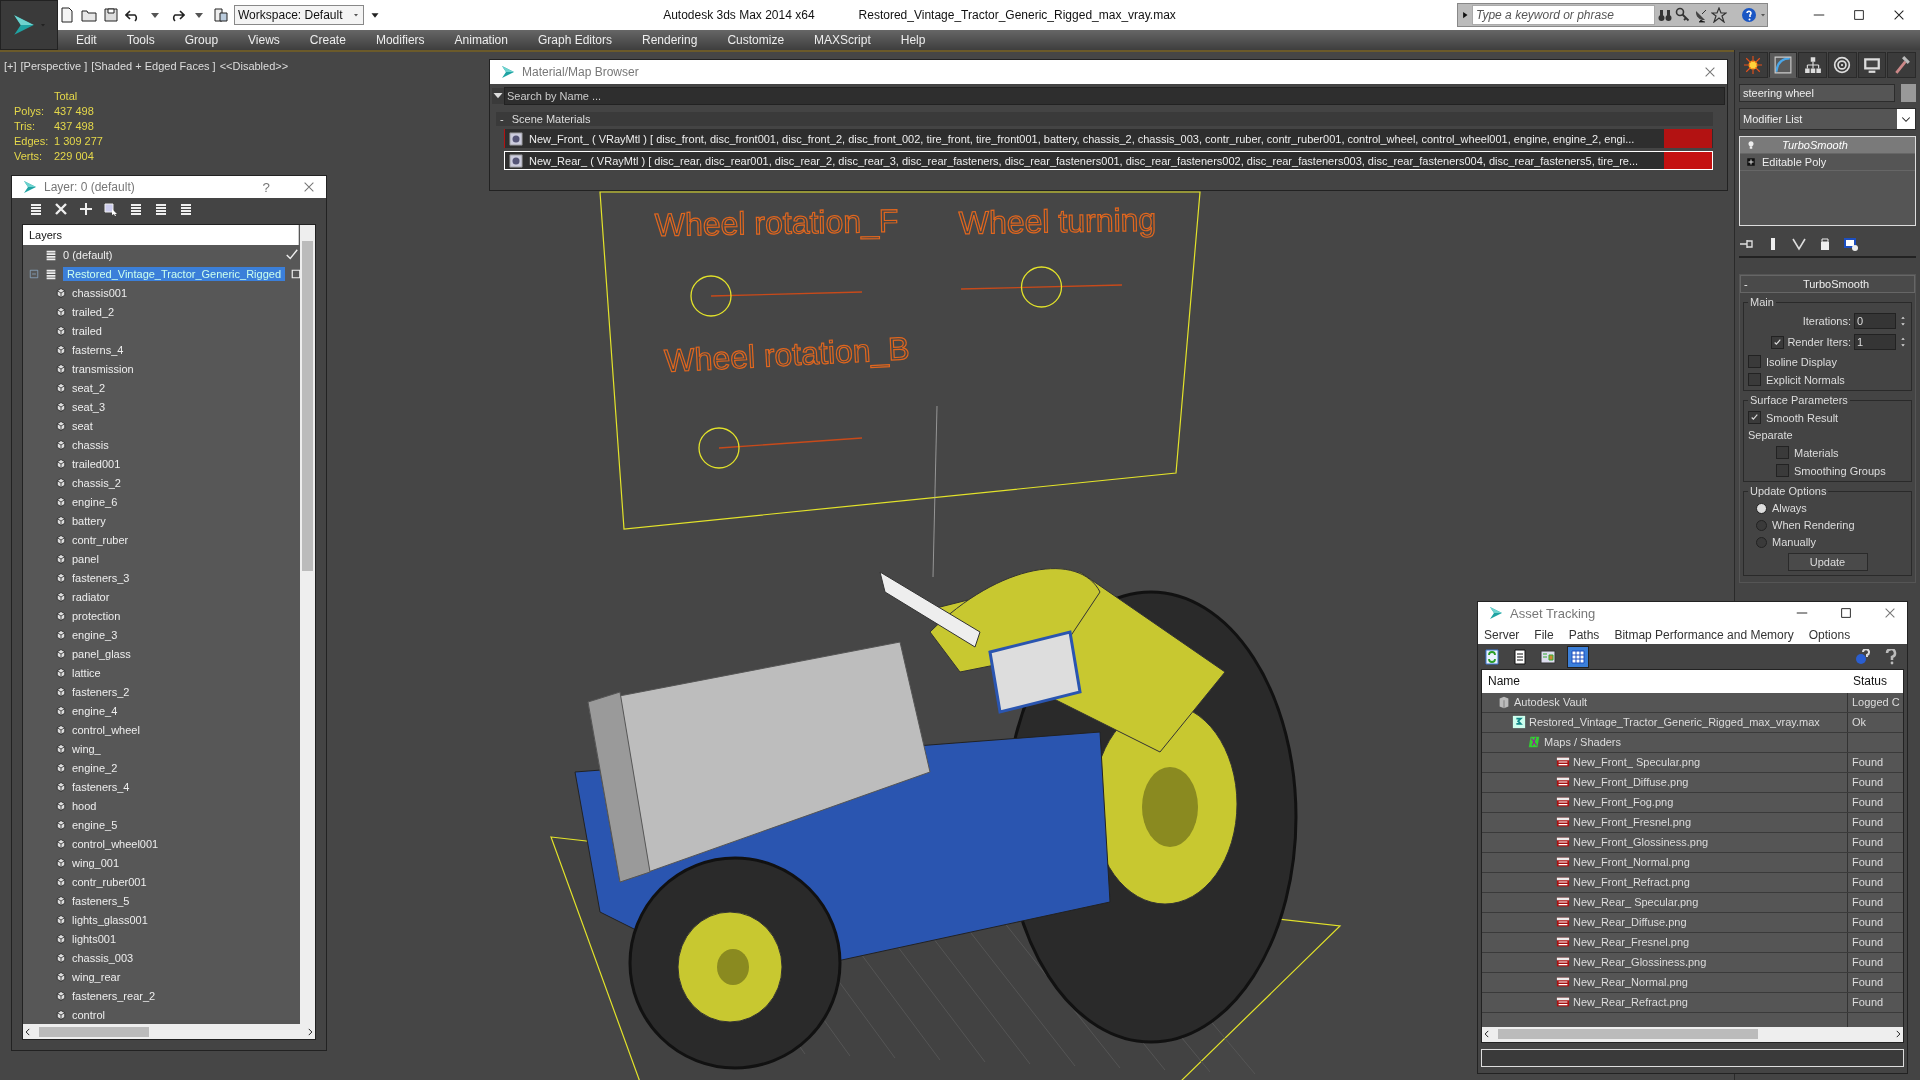  What do you see at coordinates (1683, 15) in the screenshot?
I see `key-icon` at bounding box center [1683, 15].